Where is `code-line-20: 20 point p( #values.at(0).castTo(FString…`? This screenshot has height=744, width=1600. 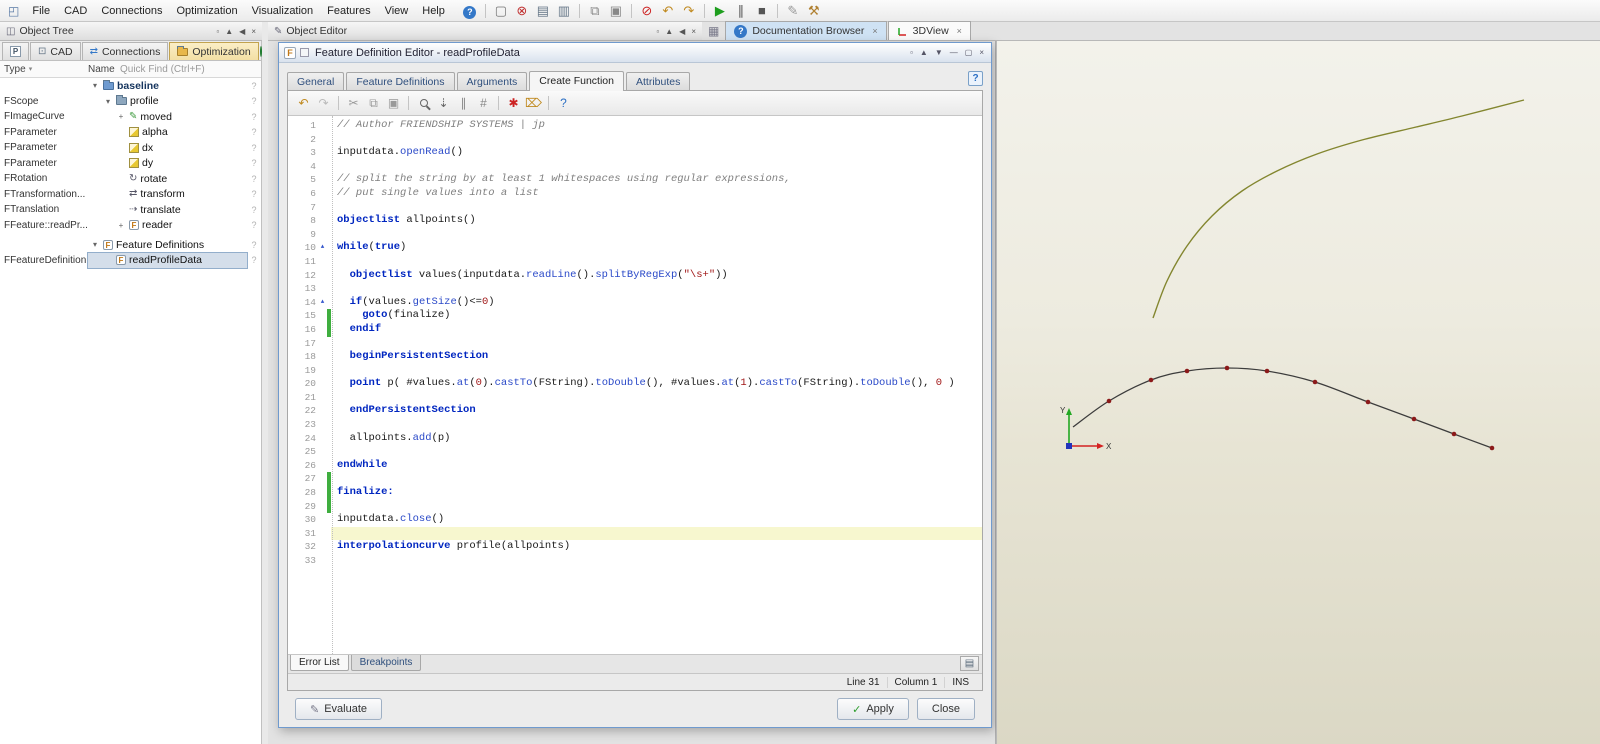 code-line-20: 20 point p( #values.at(0).castTo(FString… is located at coordinates (635, 384).